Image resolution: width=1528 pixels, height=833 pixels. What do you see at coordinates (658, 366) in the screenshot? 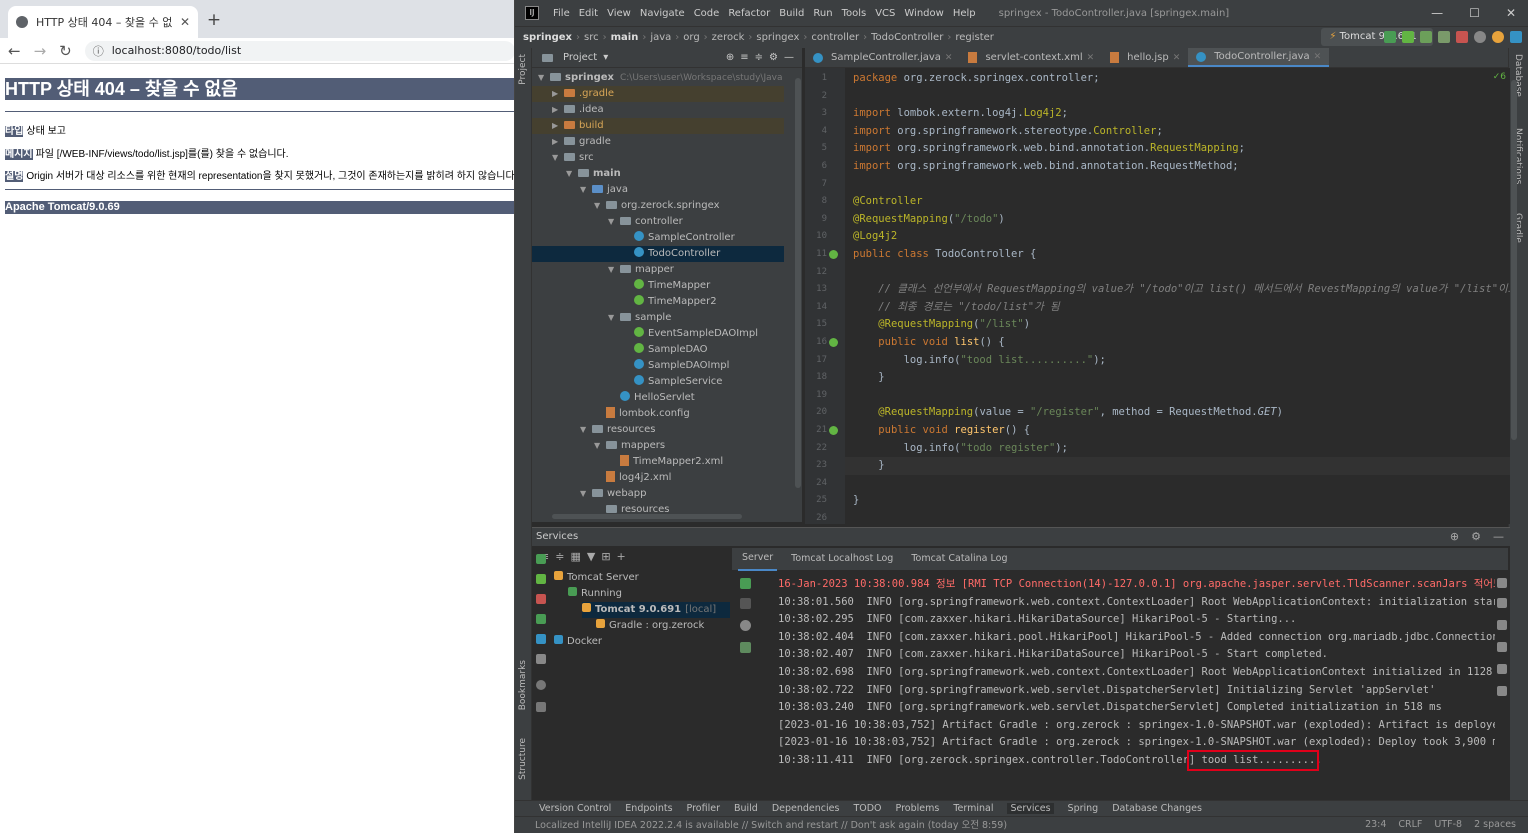
I see `tree-item: SampleDAOImpl` at bounding box center [658, 366].